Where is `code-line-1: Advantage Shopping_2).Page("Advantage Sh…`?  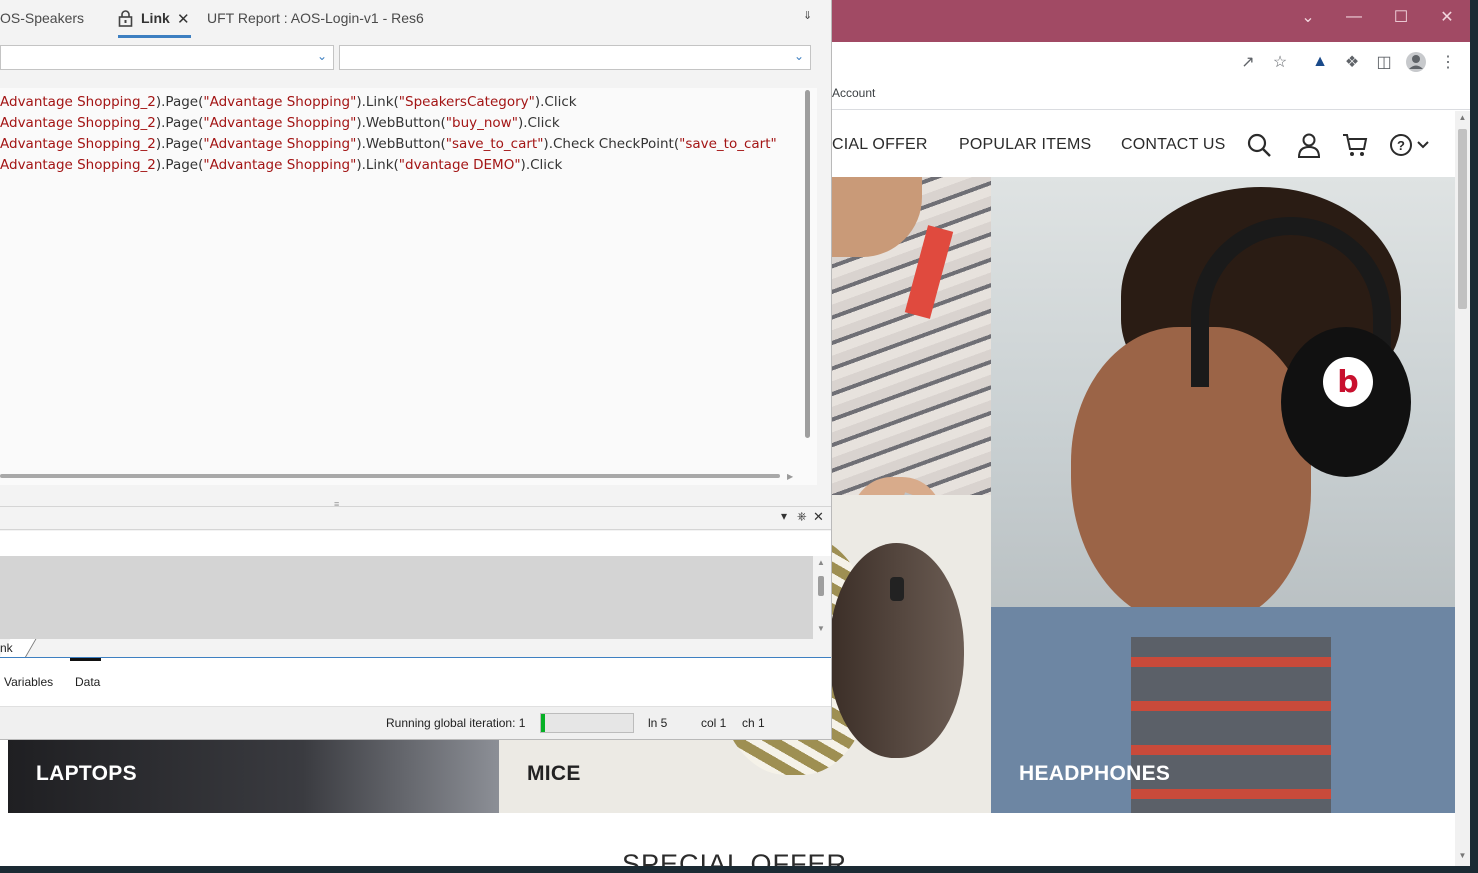
code-line-1: Advantage Shopping_2).Page("Advantage Sh… is located at coordinates (288, 102).